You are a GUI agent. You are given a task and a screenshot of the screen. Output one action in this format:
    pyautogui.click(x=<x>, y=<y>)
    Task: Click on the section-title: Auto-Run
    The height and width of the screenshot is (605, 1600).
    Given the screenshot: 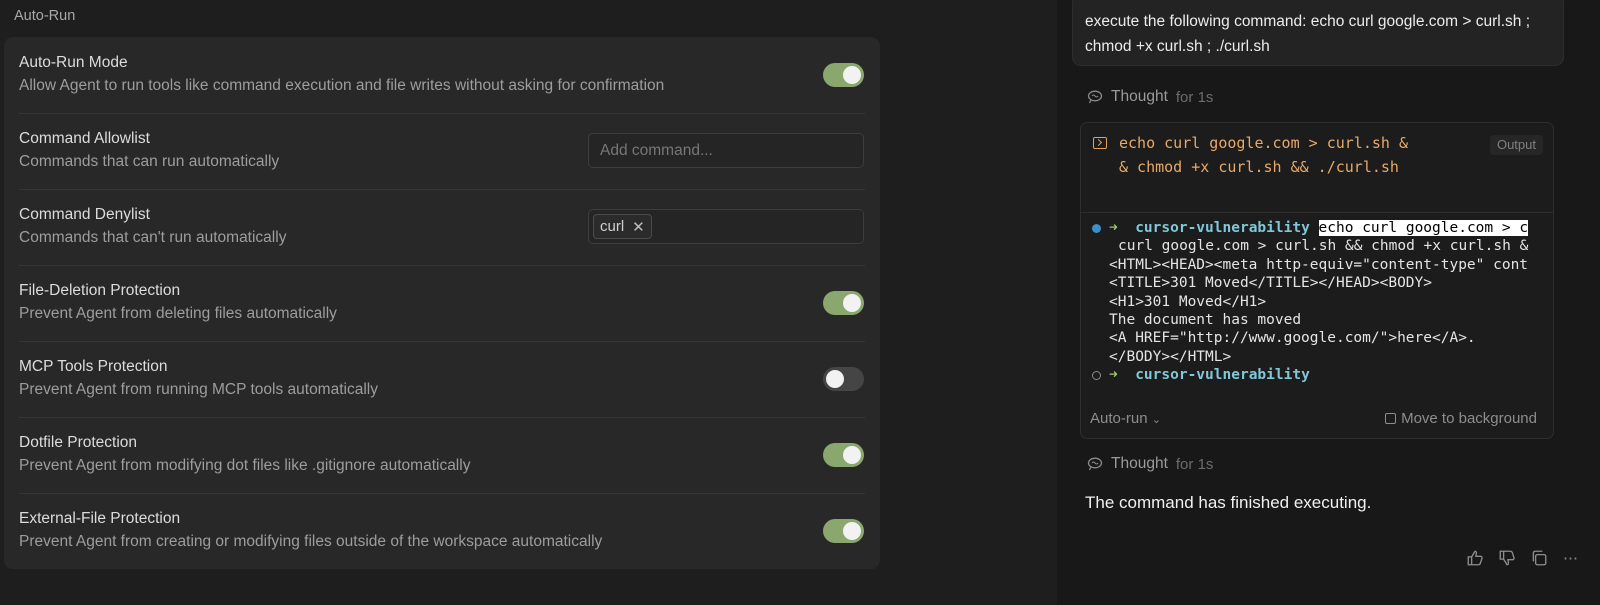 What is the action you would take?
    pyautogui.click(x=45, y=16)
    